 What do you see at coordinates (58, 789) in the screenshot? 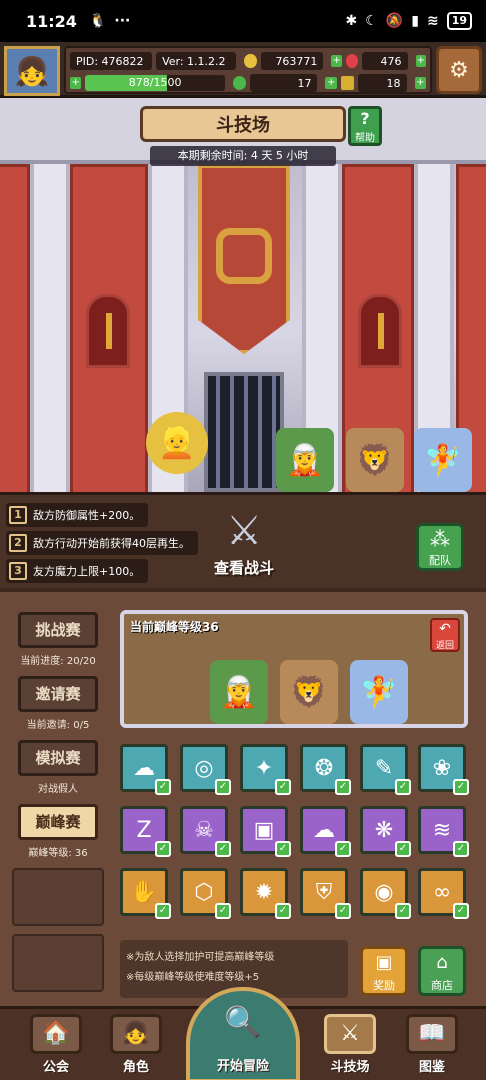
I see `simulation-desc: 对战假人` at bounding box center [58, 789].